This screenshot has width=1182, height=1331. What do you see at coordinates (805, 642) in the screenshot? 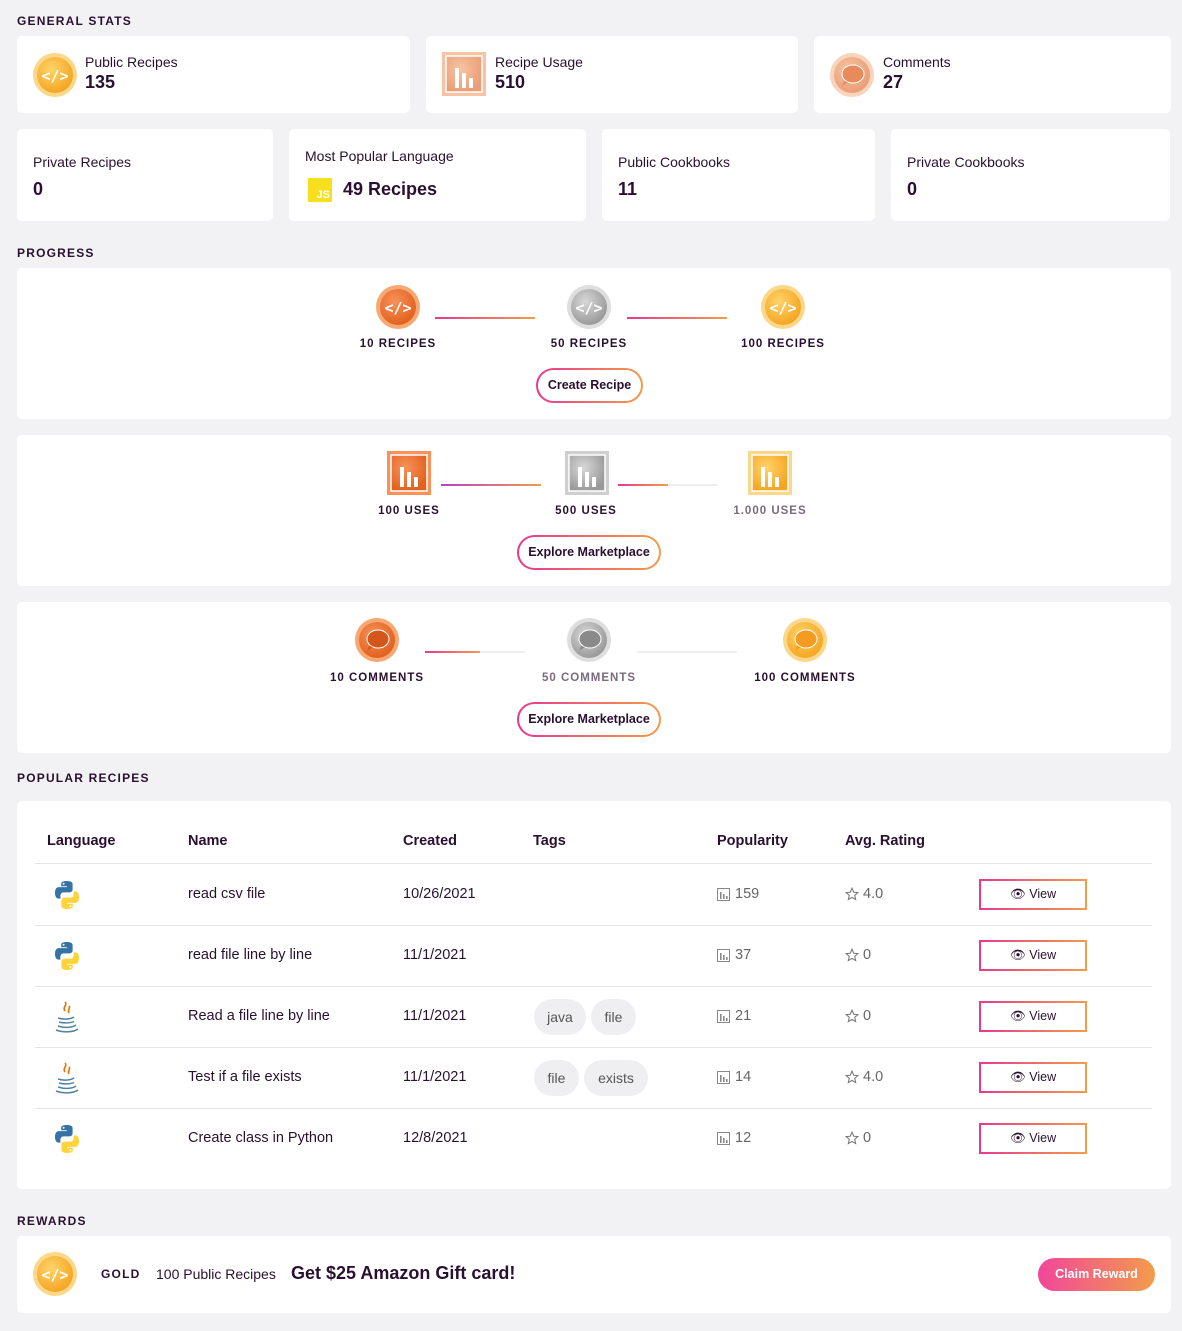
I see `comment-bubble-gold-icon` at bounding box center [805, 642].